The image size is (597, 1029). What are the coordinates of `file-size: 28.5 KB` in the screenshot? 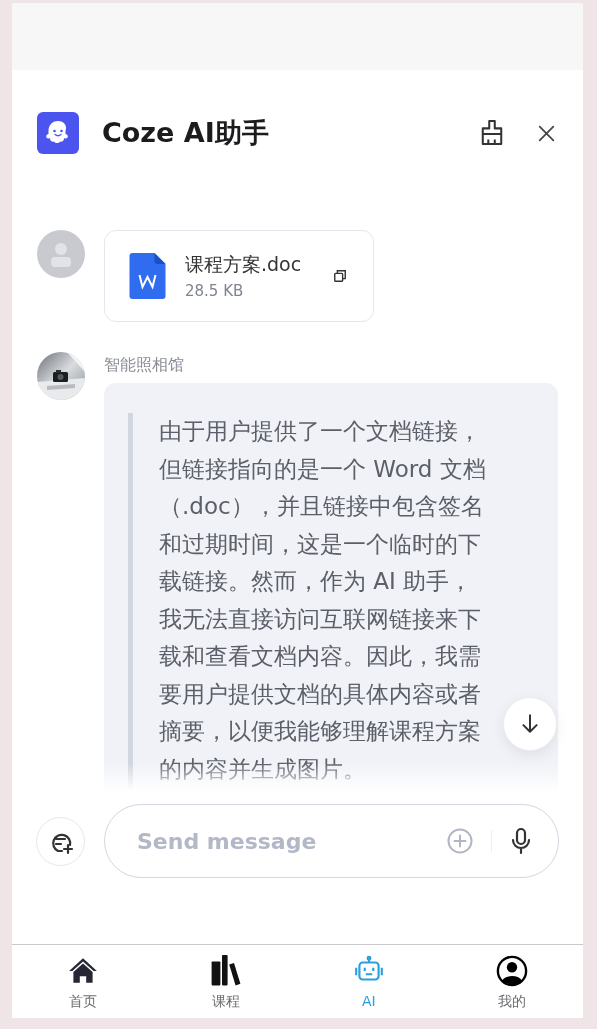 It's located at (215, 291).